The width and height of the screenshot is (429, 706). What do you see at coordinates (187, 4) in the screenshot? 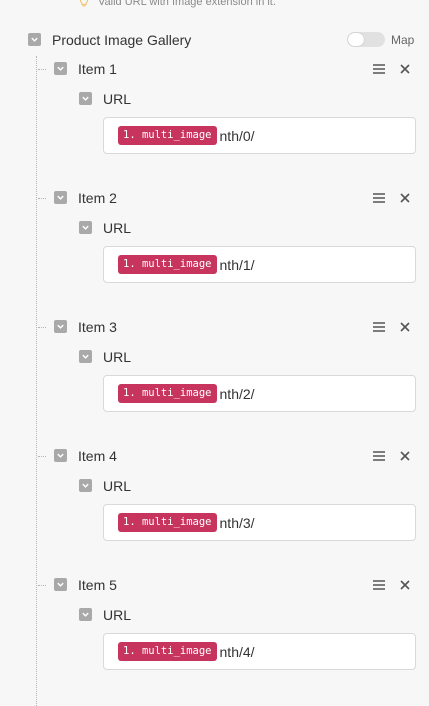
I see `hint-text: Valid URL with Image extension in it.` at bounding box center [187, 4].